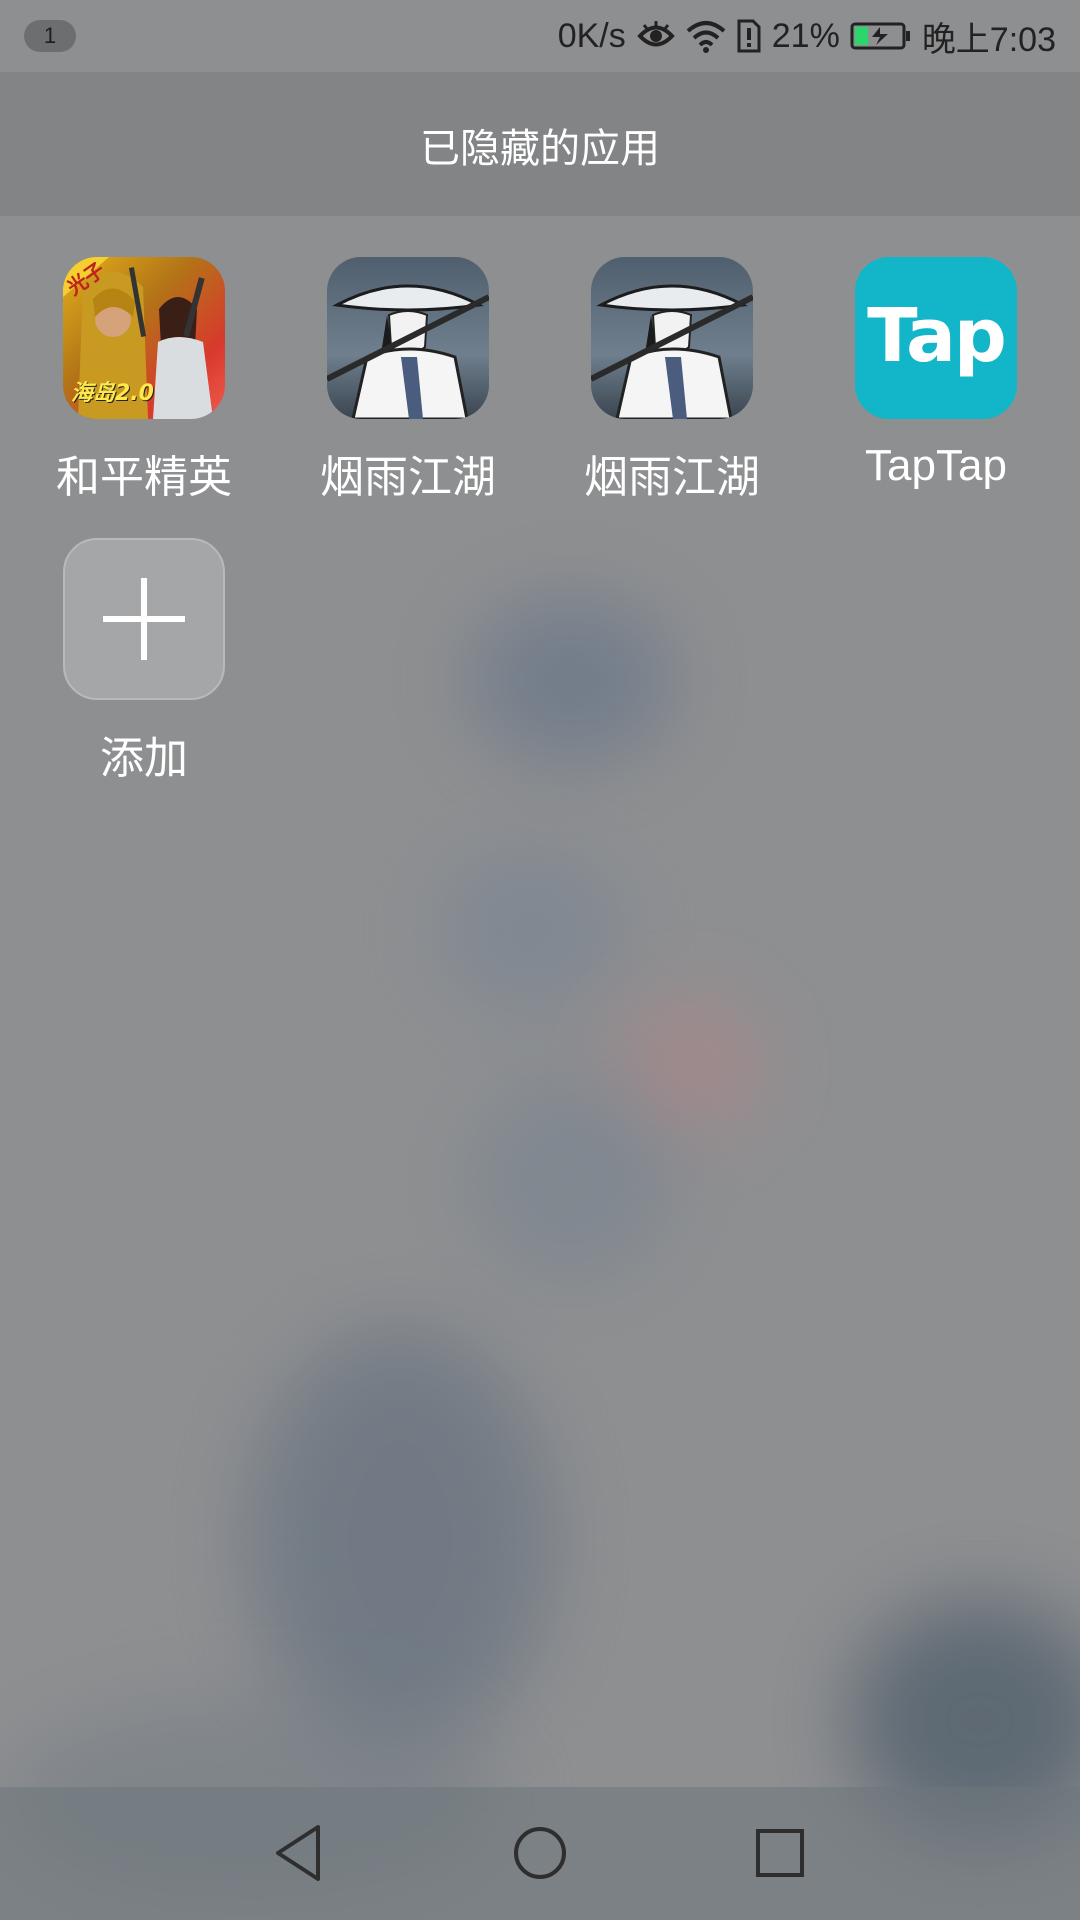  I want to click on peace-elite-game-icon: 光子 海岛2.0, so click(144, 338).